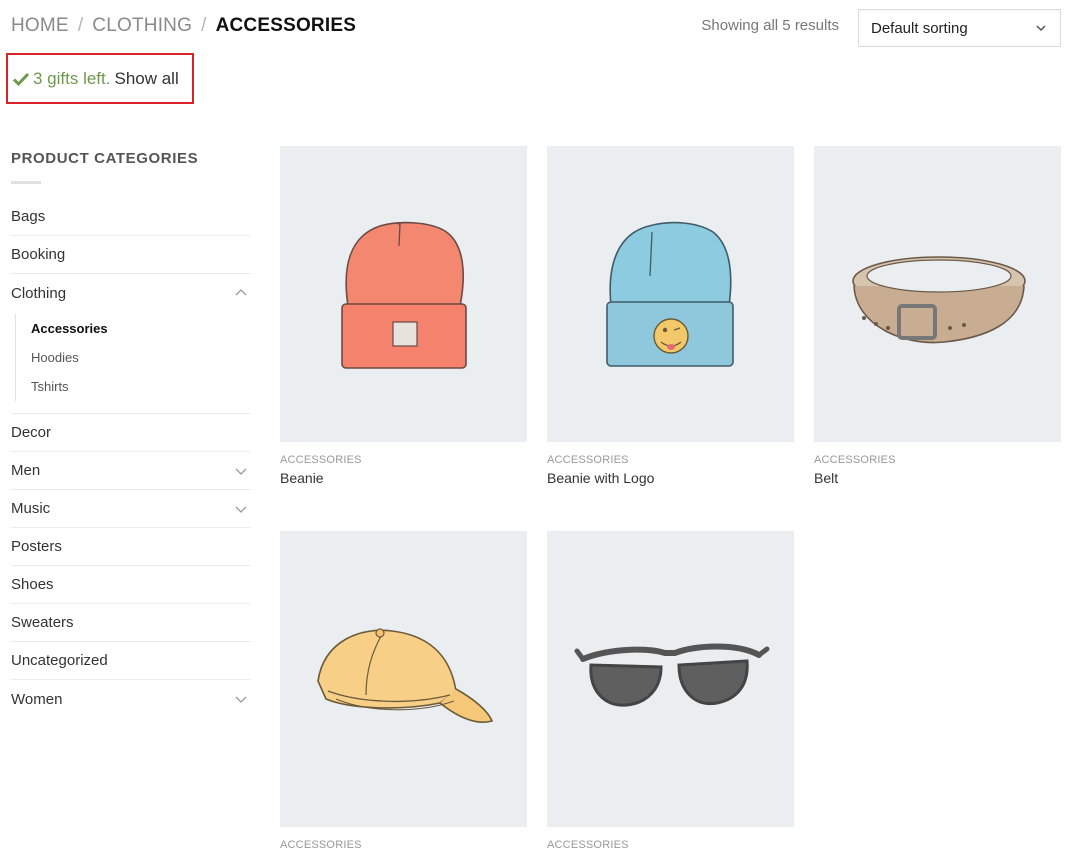  What do you see at coordinates (131, 509) in the screenshot?
I see `category-item-music: Music` at bounding box center [131, 509].